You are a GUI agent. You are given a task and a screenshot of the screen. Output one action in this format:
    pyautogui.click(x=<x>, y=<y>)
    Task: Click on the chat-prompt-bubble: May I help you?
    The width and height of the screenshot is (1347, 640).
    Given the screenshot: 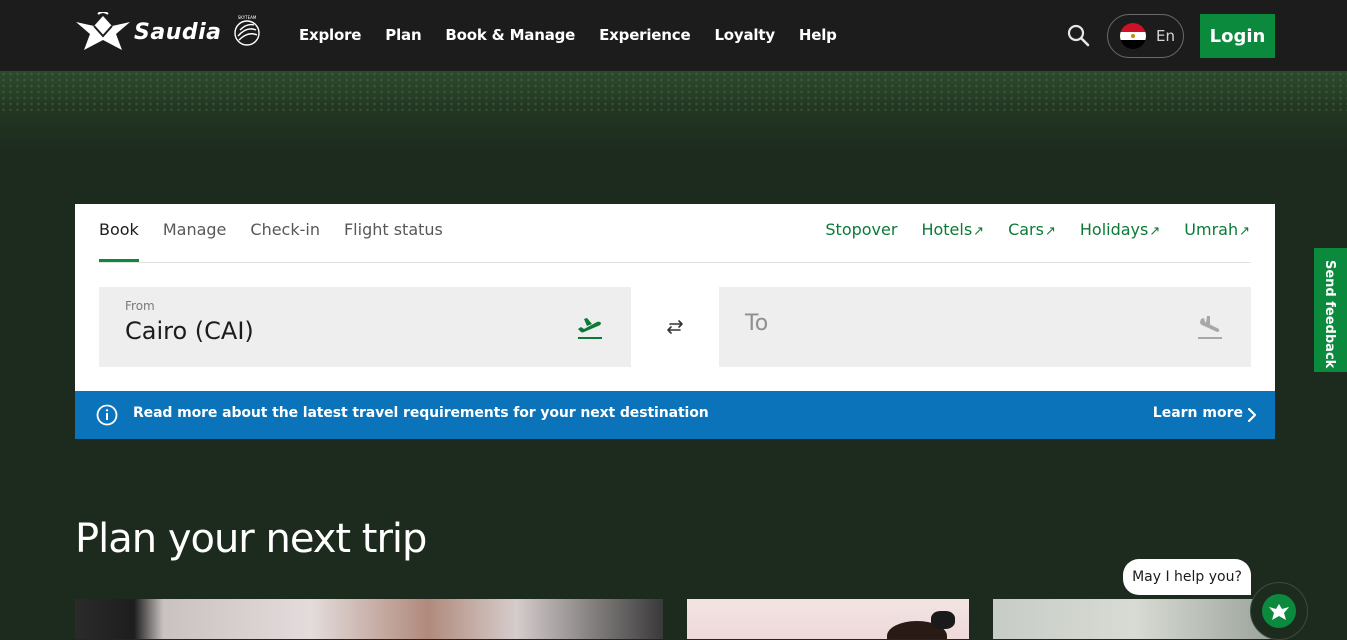 What is the action you would take?
    pyautogui.click(x=1187, y=577)
    